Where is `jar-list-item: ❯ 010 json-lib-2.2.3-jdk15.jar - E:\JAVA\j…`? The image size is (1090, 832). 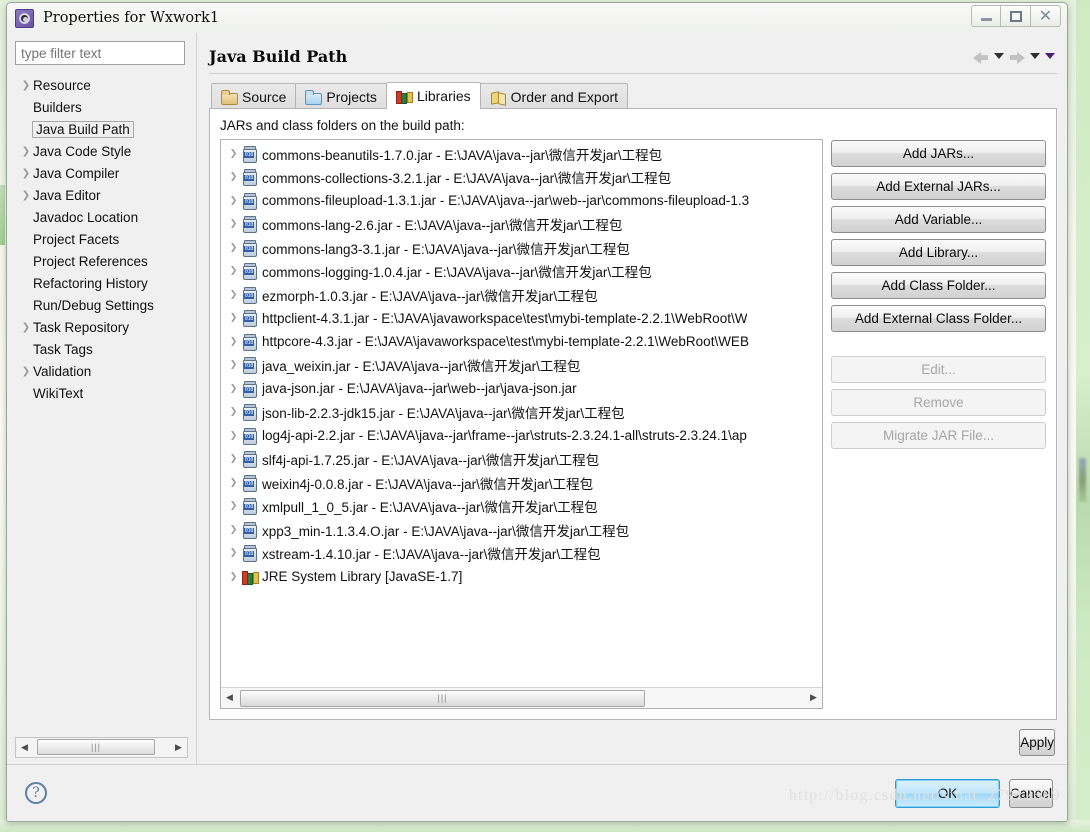
jar-list-item: ❯ 010 json-lib-2.2.3-jdk15.jar - E:\JAVA\j… is located at coordinates (521, 413).